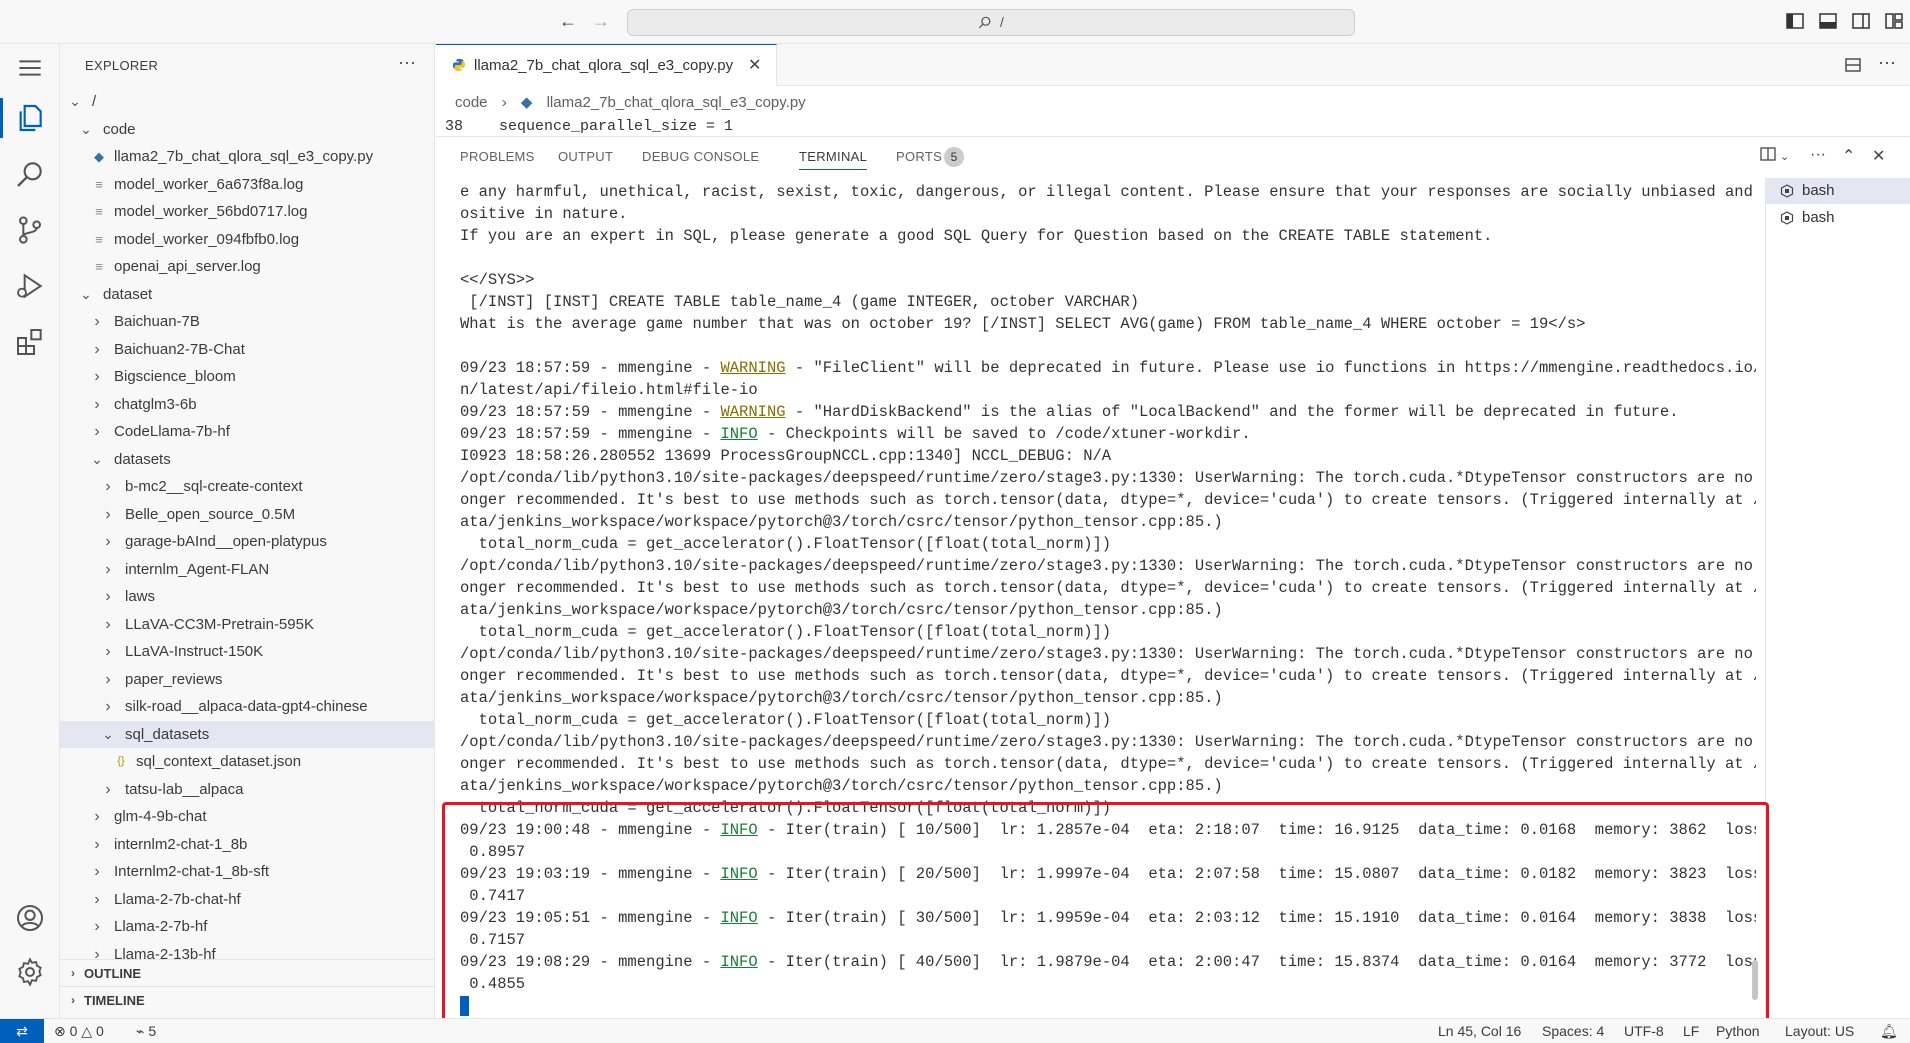  Describe the element at coordinates (1795, 21) in the screenshot. I see `toggle-primary-sidebar-icon` at that location.